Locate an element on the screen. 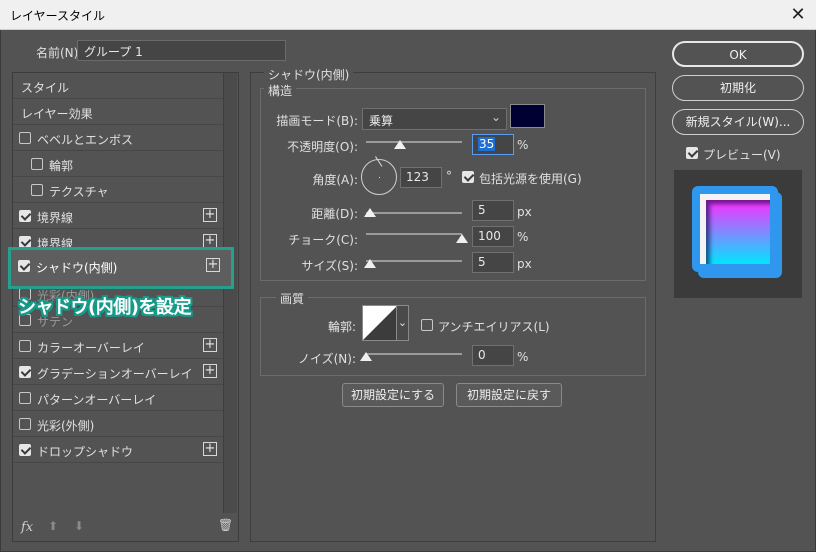 This screenshot has height=552, width=816. contour-shape is located at coordinates (379, 323).